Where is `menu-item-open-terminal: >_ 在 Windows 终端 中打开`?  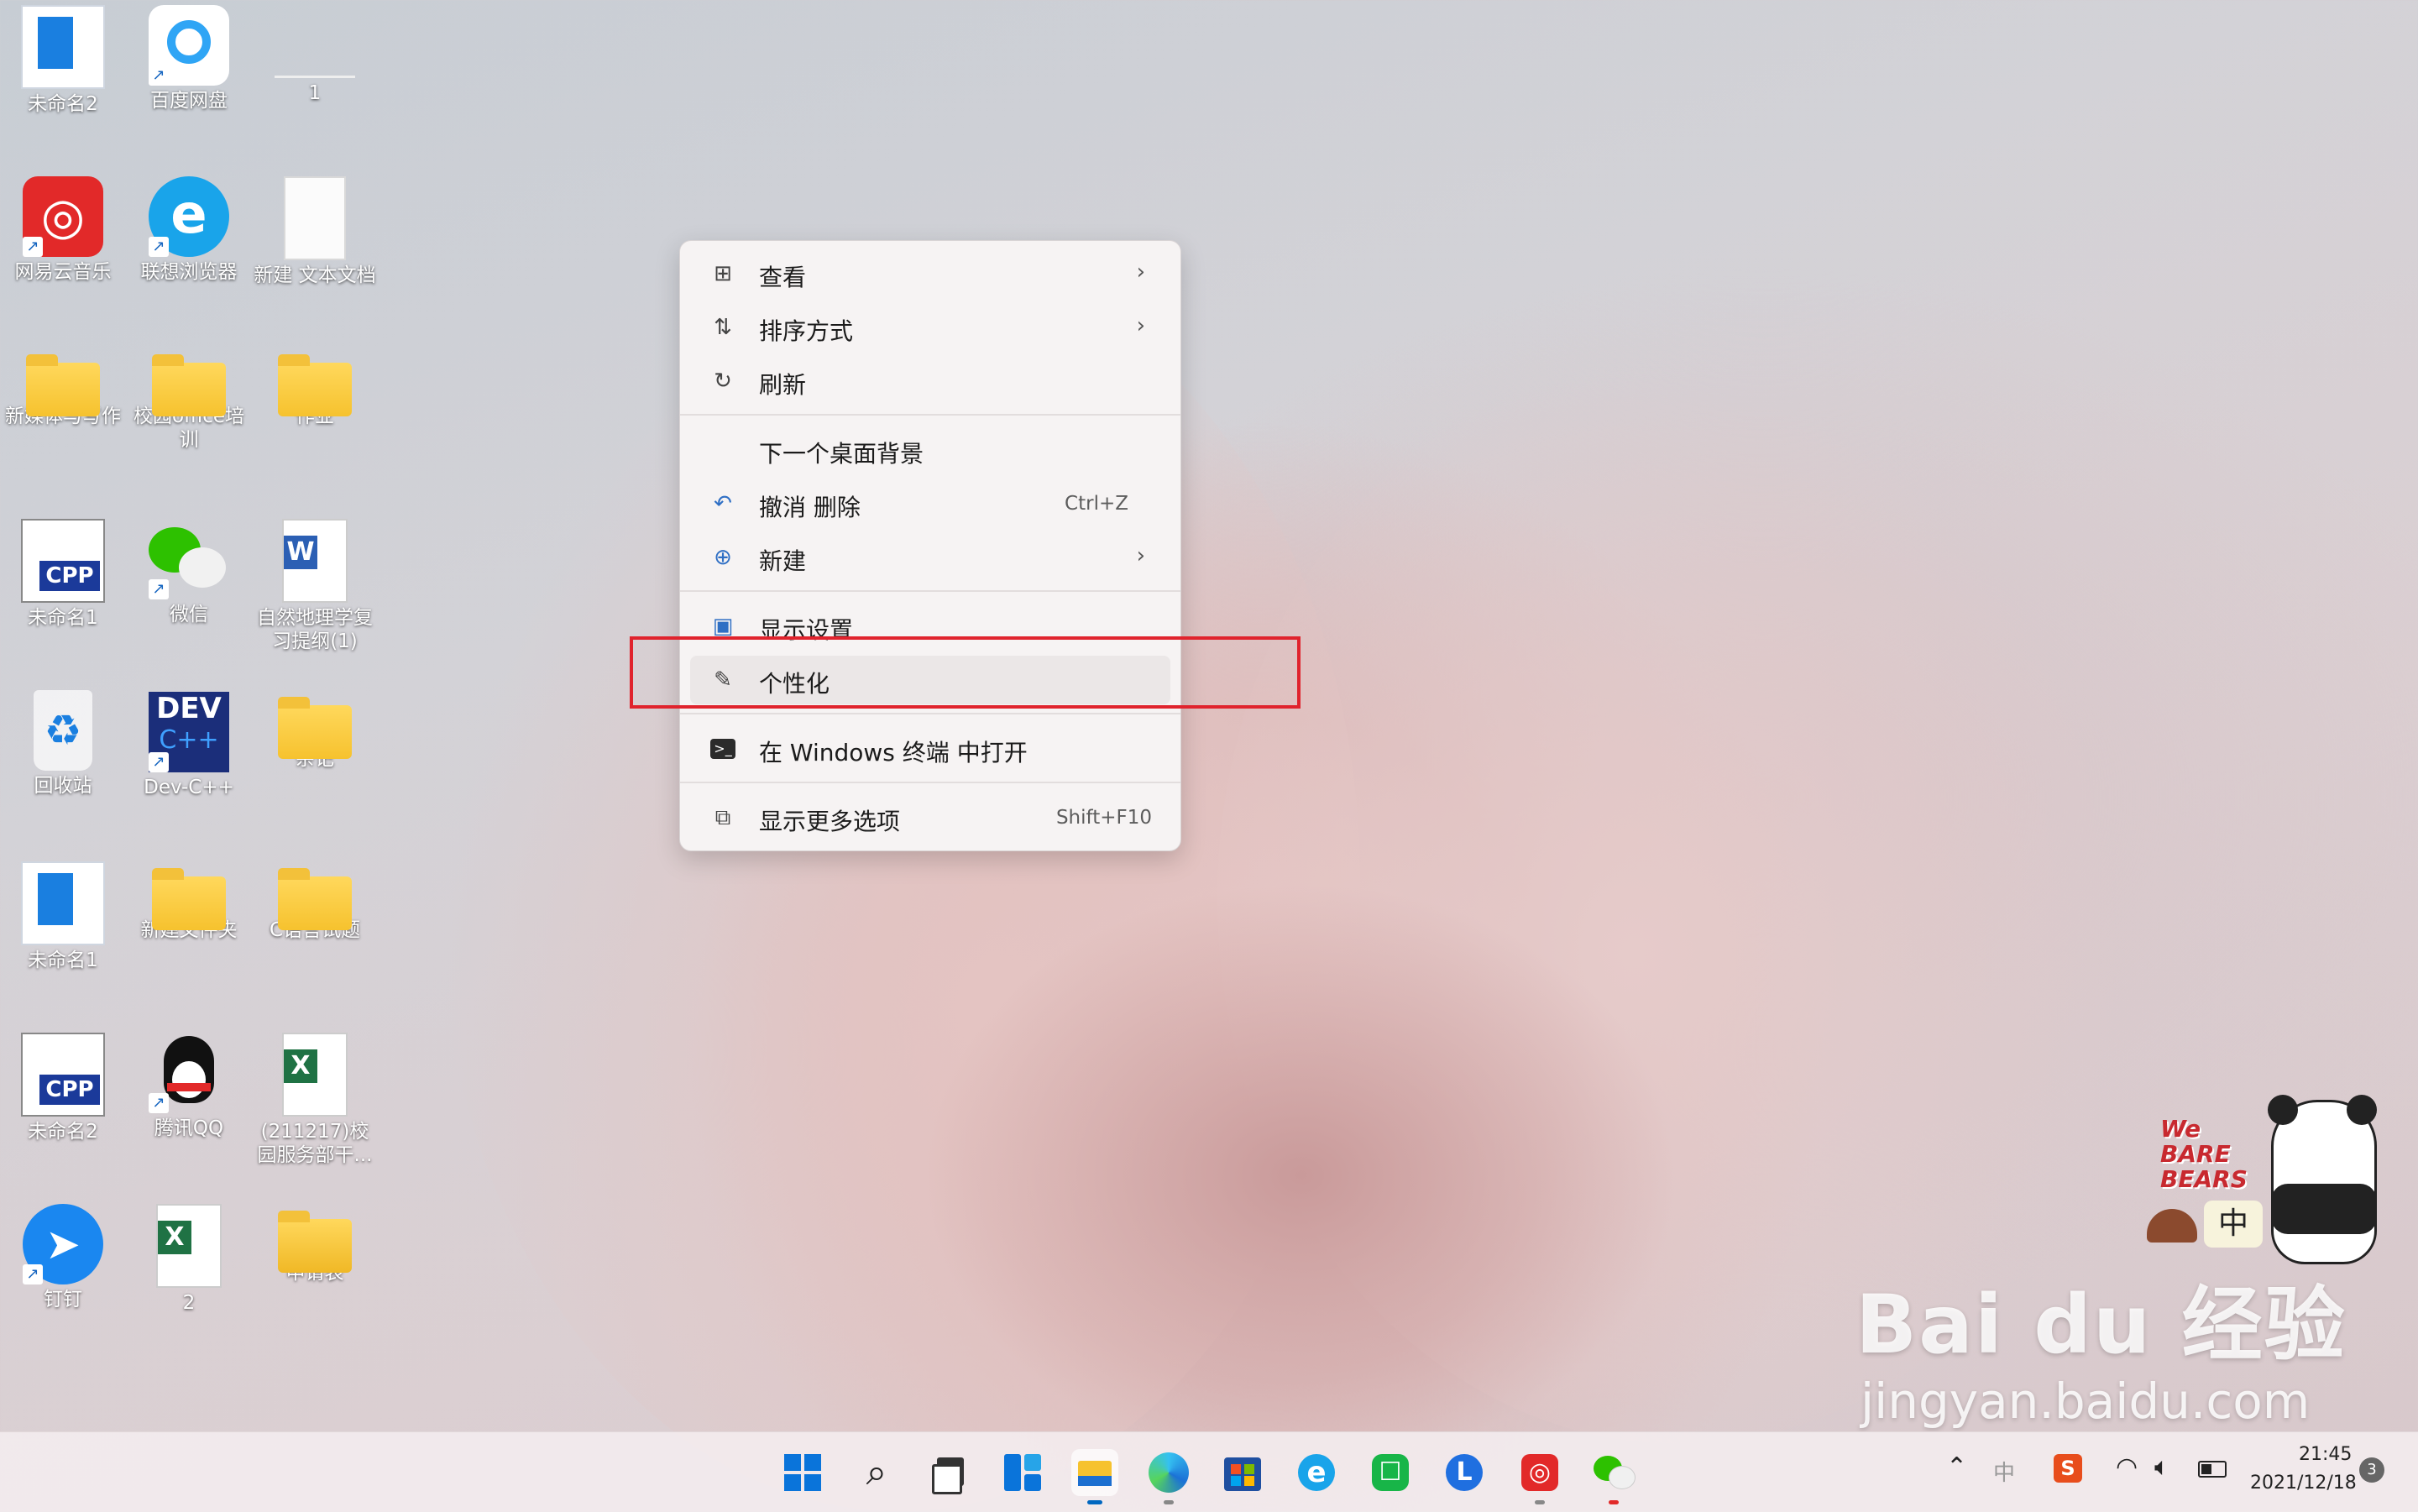
menu-item-open-terminal: >_ 在 Windows 终端 中打开 is located at coordinates (930, 749).